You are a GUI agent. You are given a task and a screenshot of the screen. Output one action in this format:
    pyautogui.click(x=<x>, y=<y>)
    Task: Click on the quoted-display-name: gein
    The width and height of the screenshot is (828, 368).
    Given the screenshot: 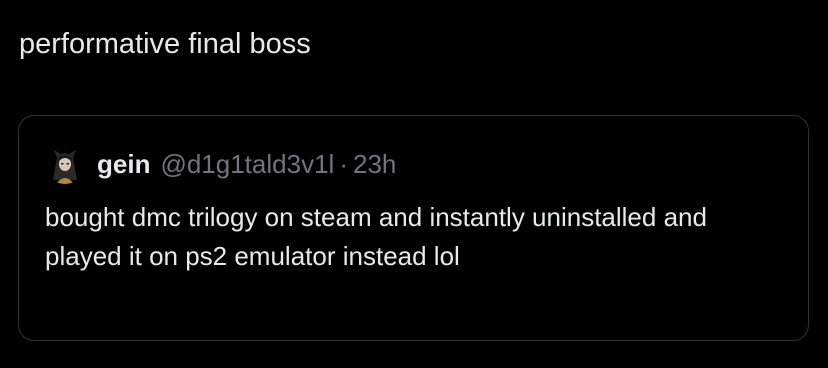 What is the action you would take?
    pyautogui.click(x=123, y=164)
    